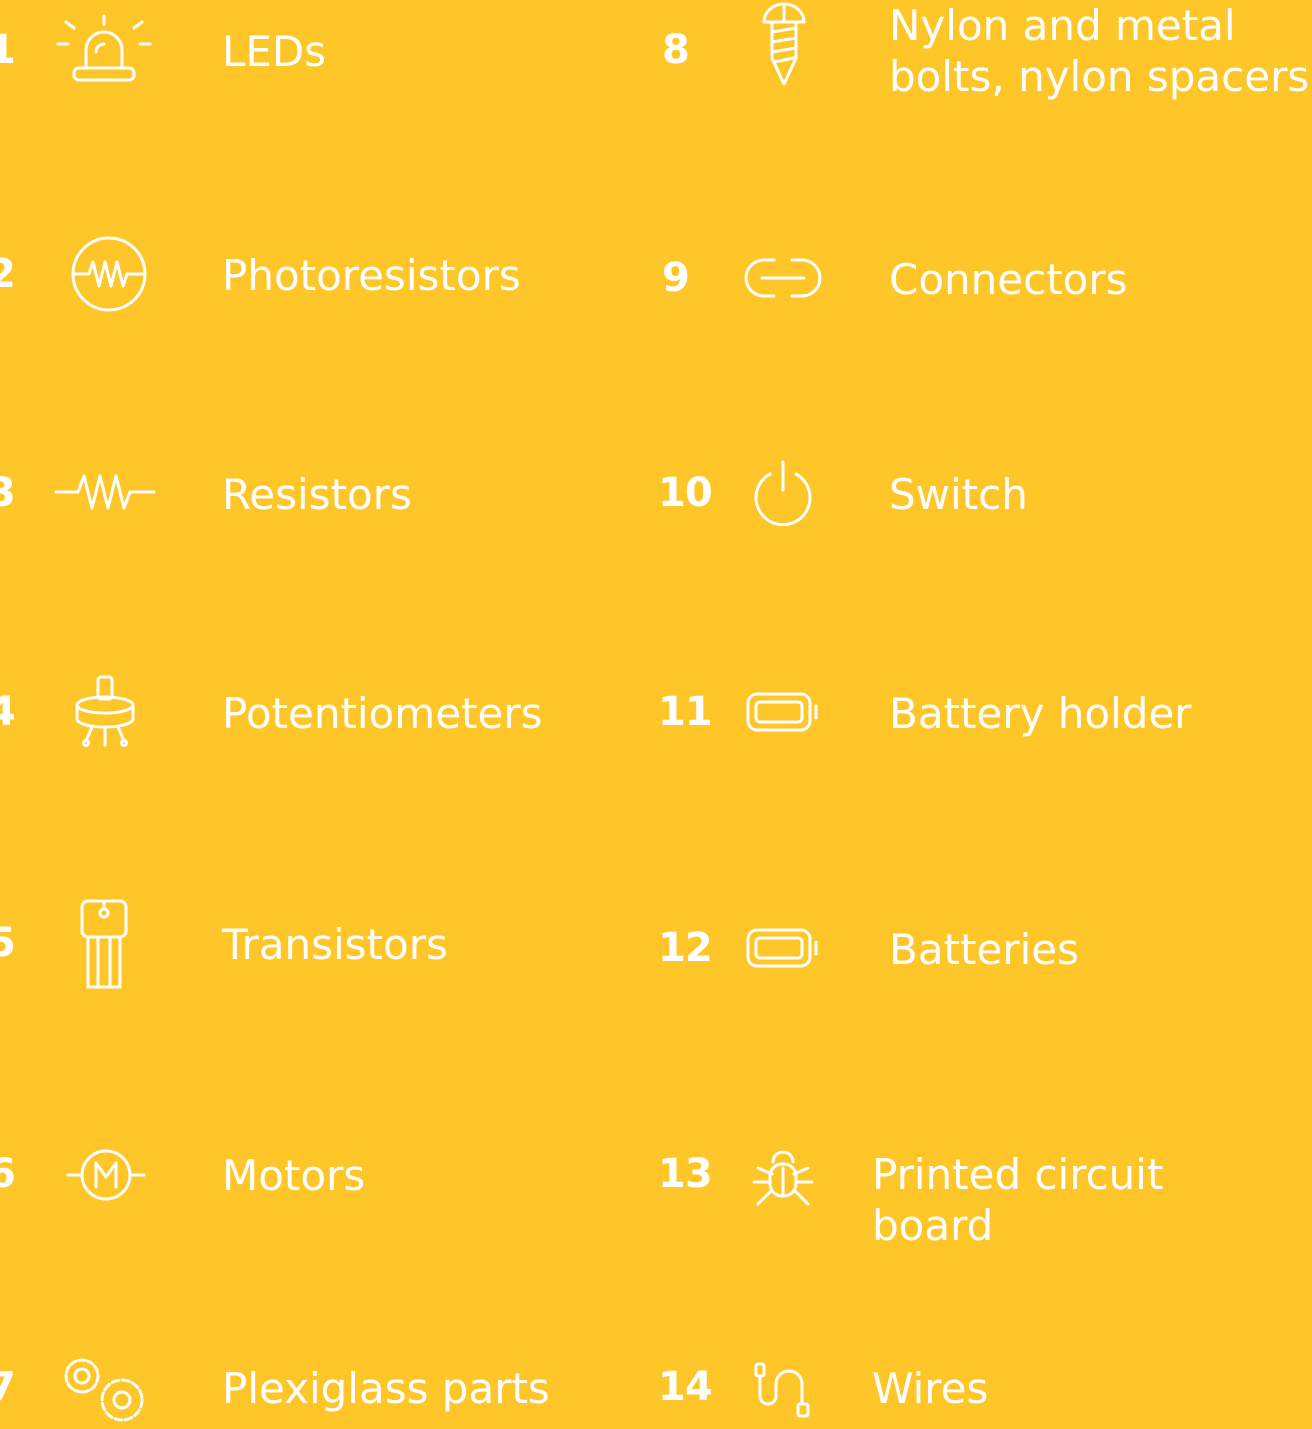 This screenshot has width=1312, height=1429. What do you see at coordinates (1008, 279) in the screenshot?
I see `item-label: Connectors` at bounding box center [1008, 279].